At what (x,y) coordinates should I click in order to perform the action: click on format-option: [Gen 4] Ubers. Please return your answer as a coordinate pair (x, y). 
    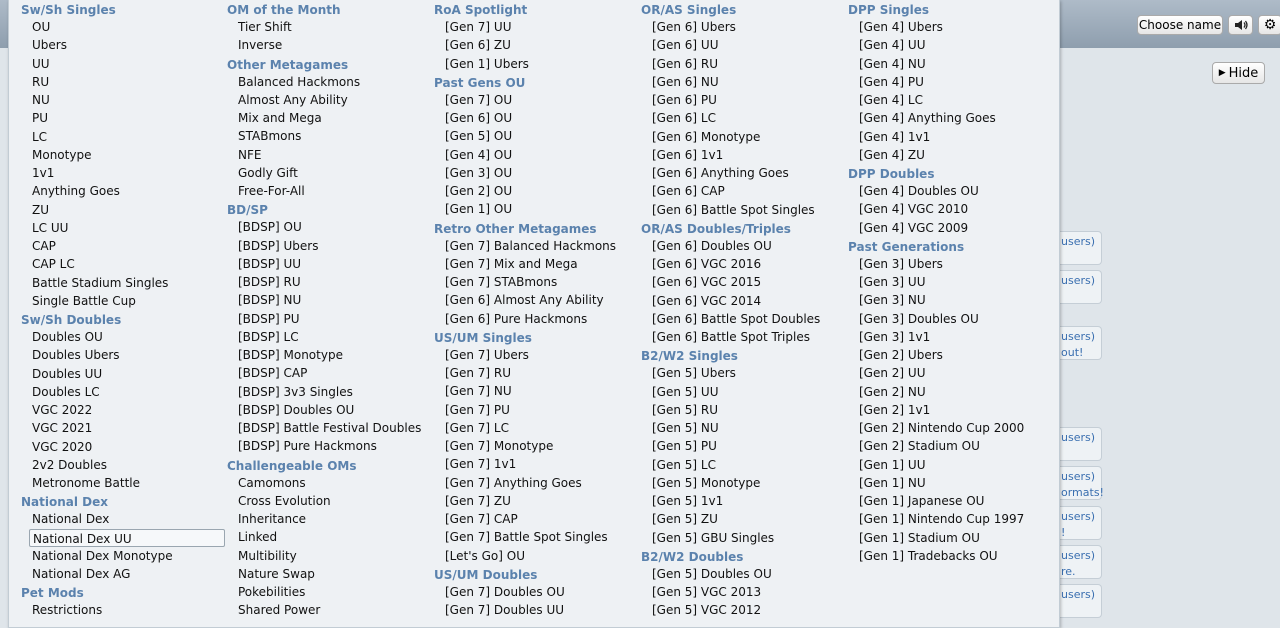
    Looking at the image, I should click on (947, 27).